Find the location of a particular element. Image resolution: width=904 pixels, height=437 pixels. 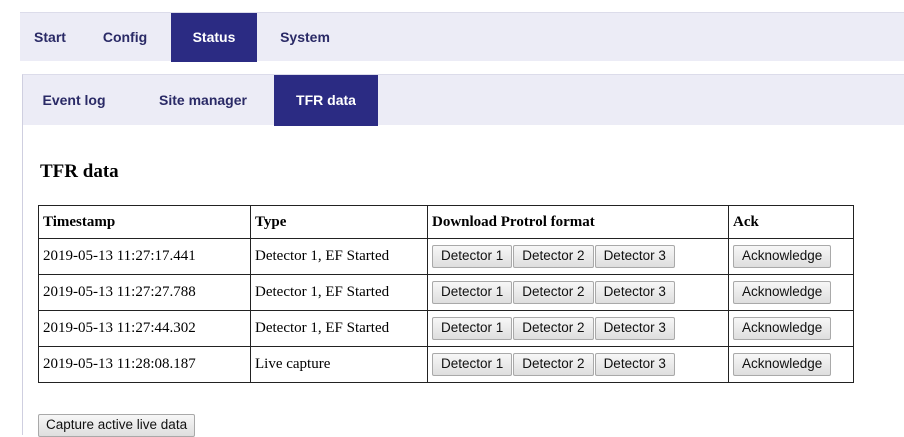

header-timestamp: Timestamp is located at coordinates (144, 222).